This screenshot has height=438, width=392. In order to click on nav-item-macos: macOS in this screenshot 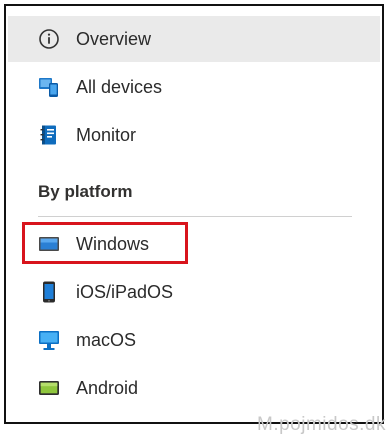, I will do `click(194, 340)`.